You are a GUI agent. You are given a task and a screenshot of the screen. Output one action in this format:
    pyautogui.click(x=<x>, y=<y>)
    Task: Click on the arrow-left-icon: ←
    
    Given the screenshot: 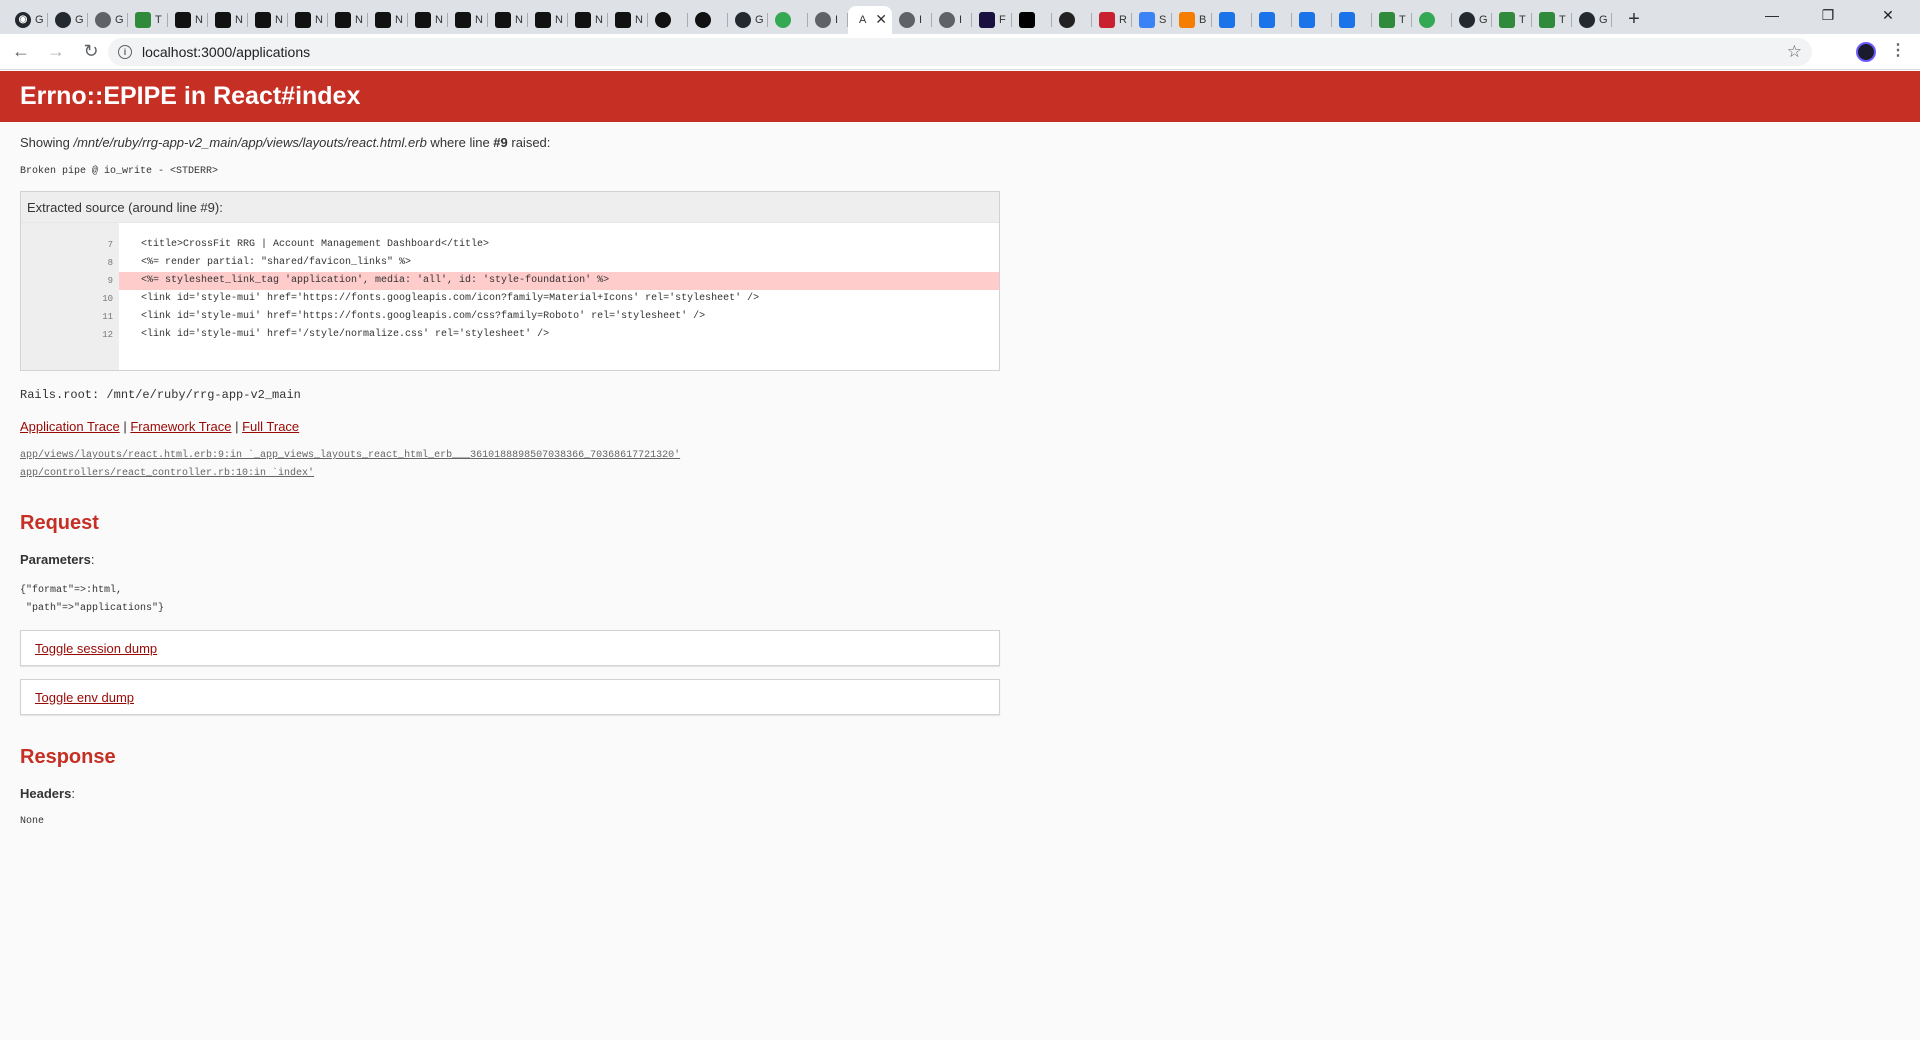 What is the action you would take?
    pyautogui.click(x=21, y=51)
    